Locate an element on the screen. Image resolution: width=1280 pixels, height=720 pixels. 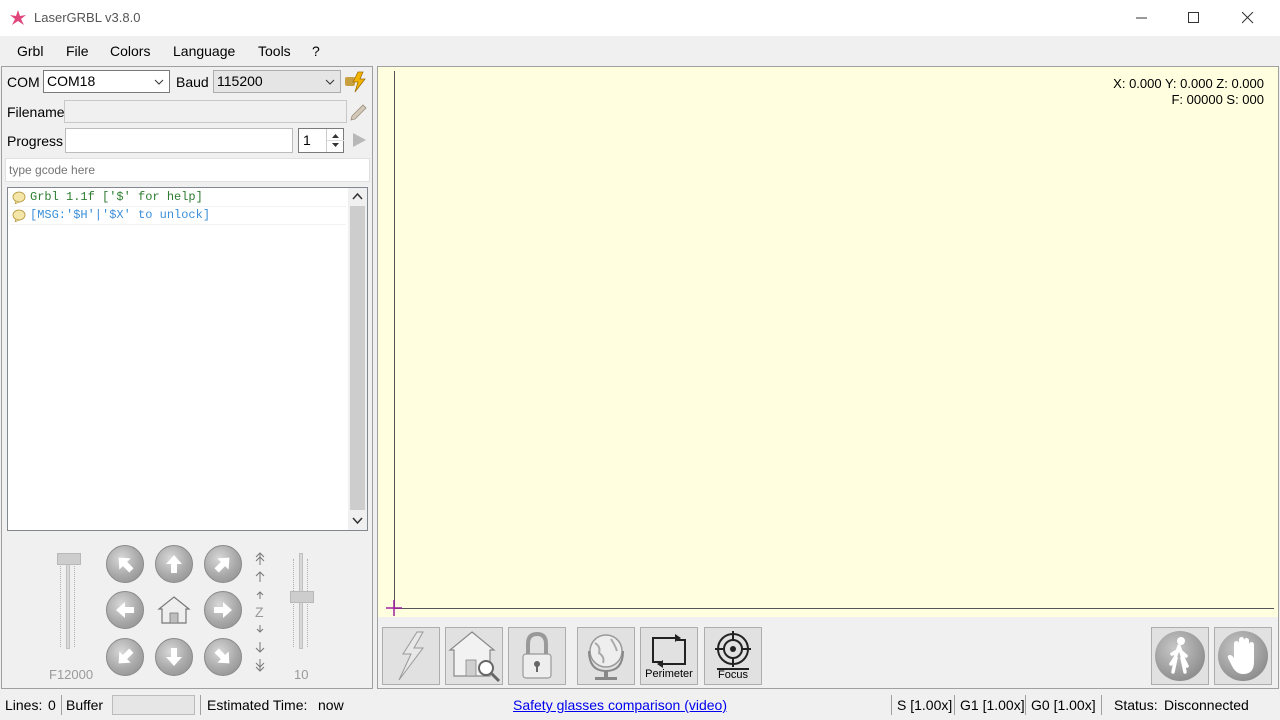
menu-file: File is located at coordinates (77, 51).